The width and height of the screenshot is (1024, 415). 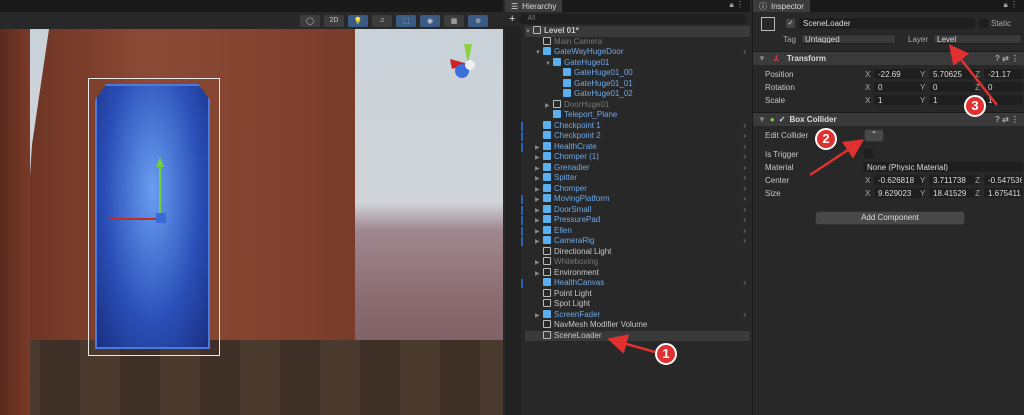 I want to click on vector-field-x: 0, so click(x=899, y=87).